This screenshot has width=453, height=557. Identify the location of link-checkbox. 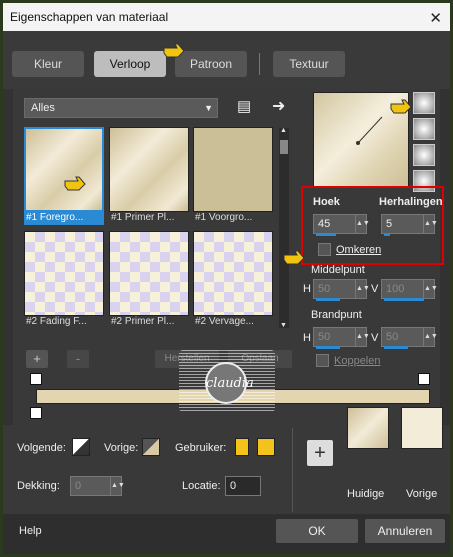
(322, 360).